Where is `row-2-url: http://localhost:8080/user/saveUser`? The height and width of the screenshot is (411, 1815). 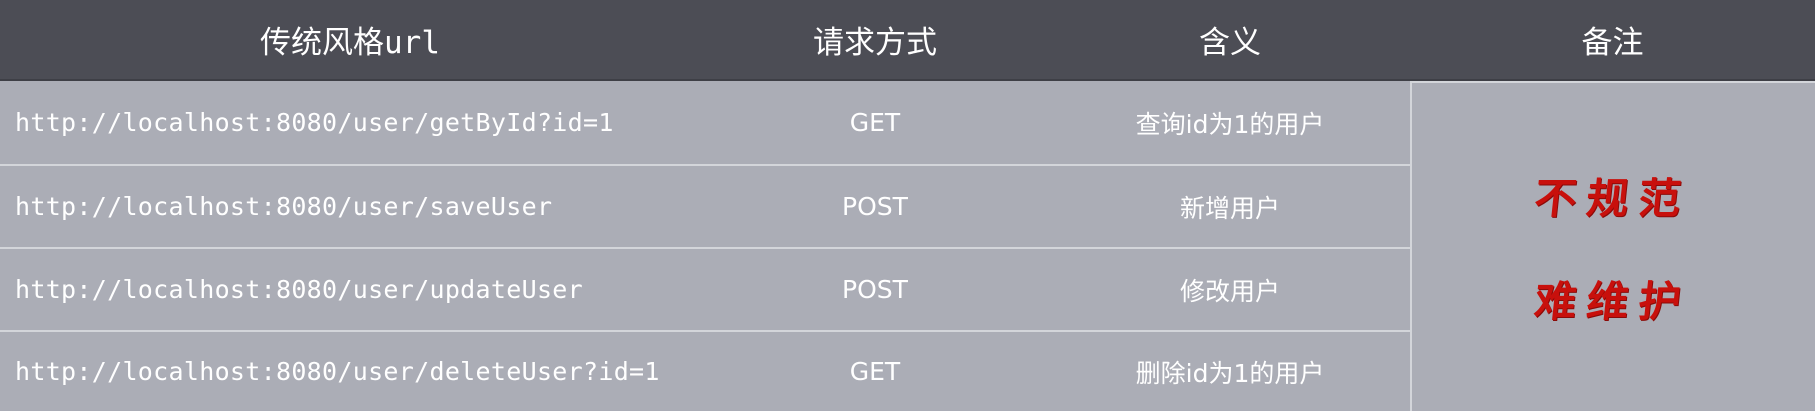 row-2-url: http://localhost:8080/user/saveUser is located at coordinates (350, 205).